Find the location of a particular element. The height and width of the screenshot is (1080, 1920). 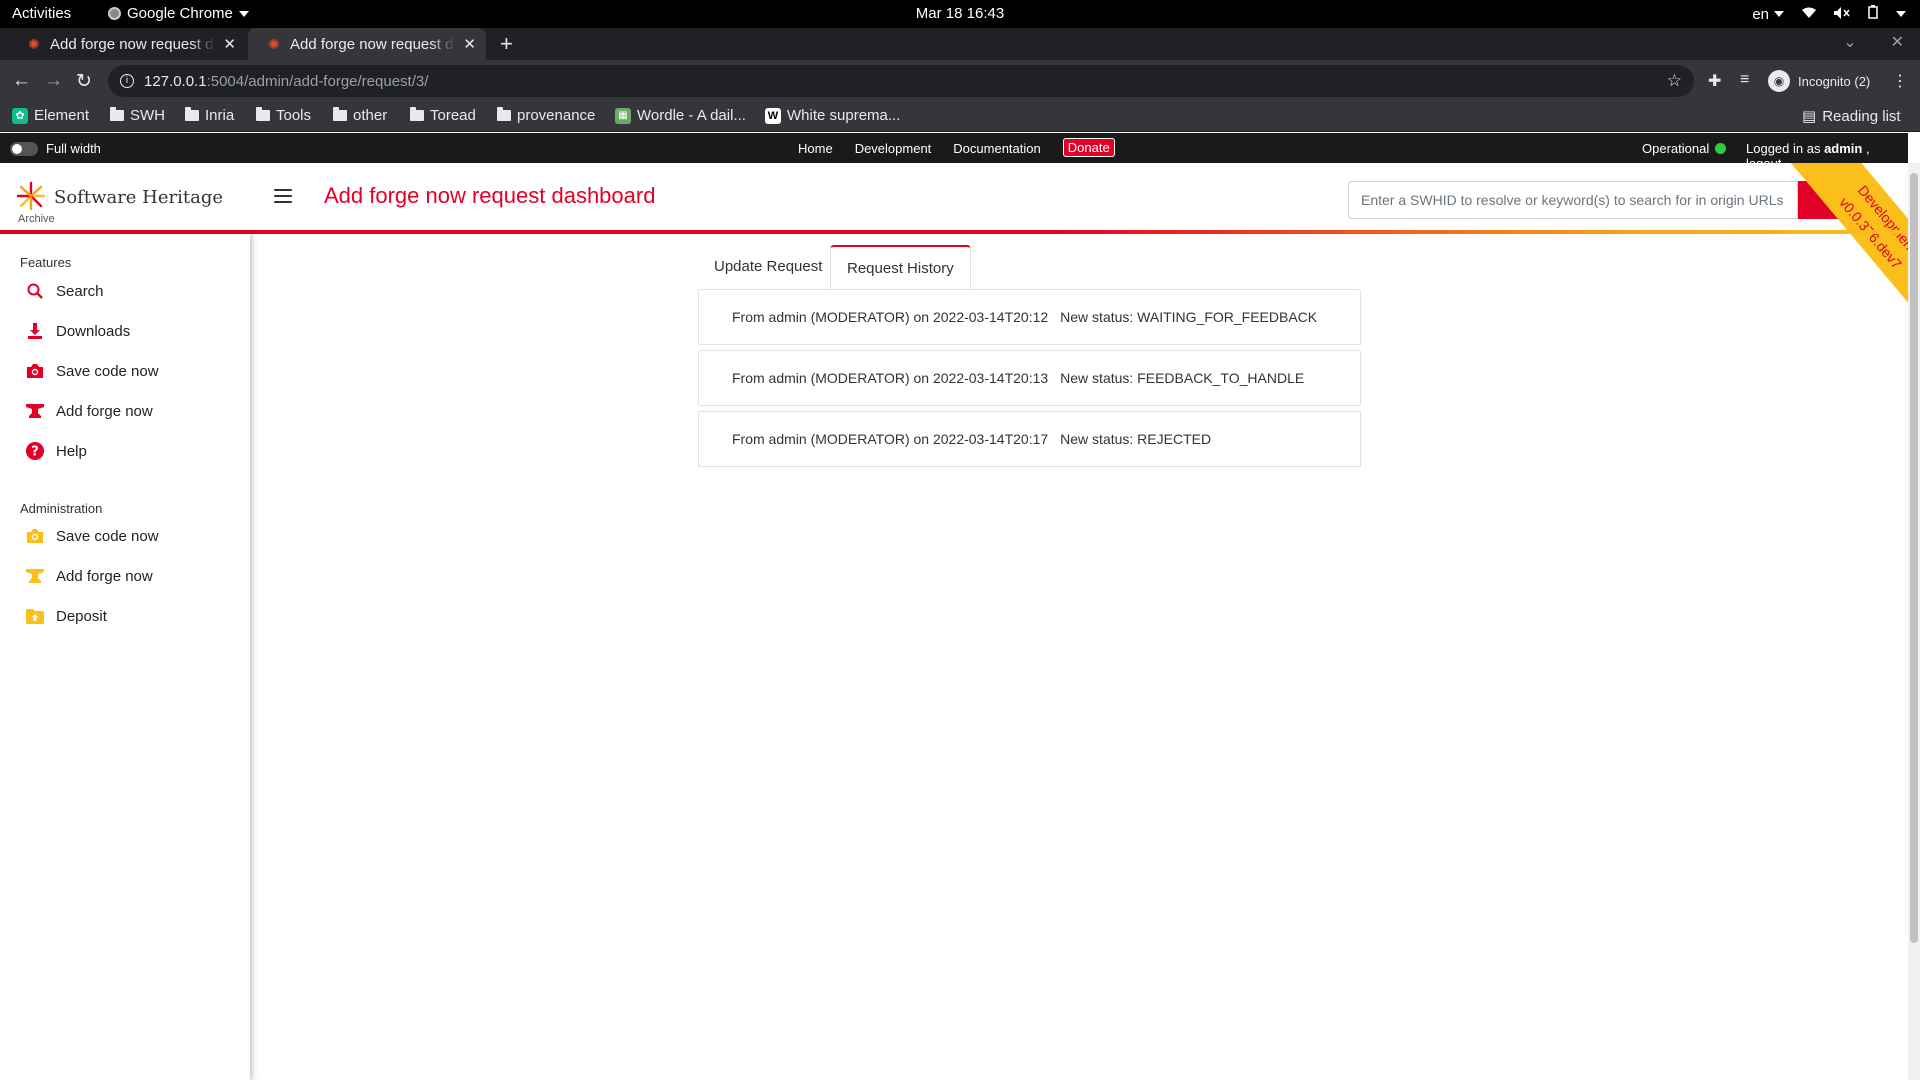

system-top-bar: Activities Google Chrome Mar 18 16:43 en is located at coordinates (960, 14).